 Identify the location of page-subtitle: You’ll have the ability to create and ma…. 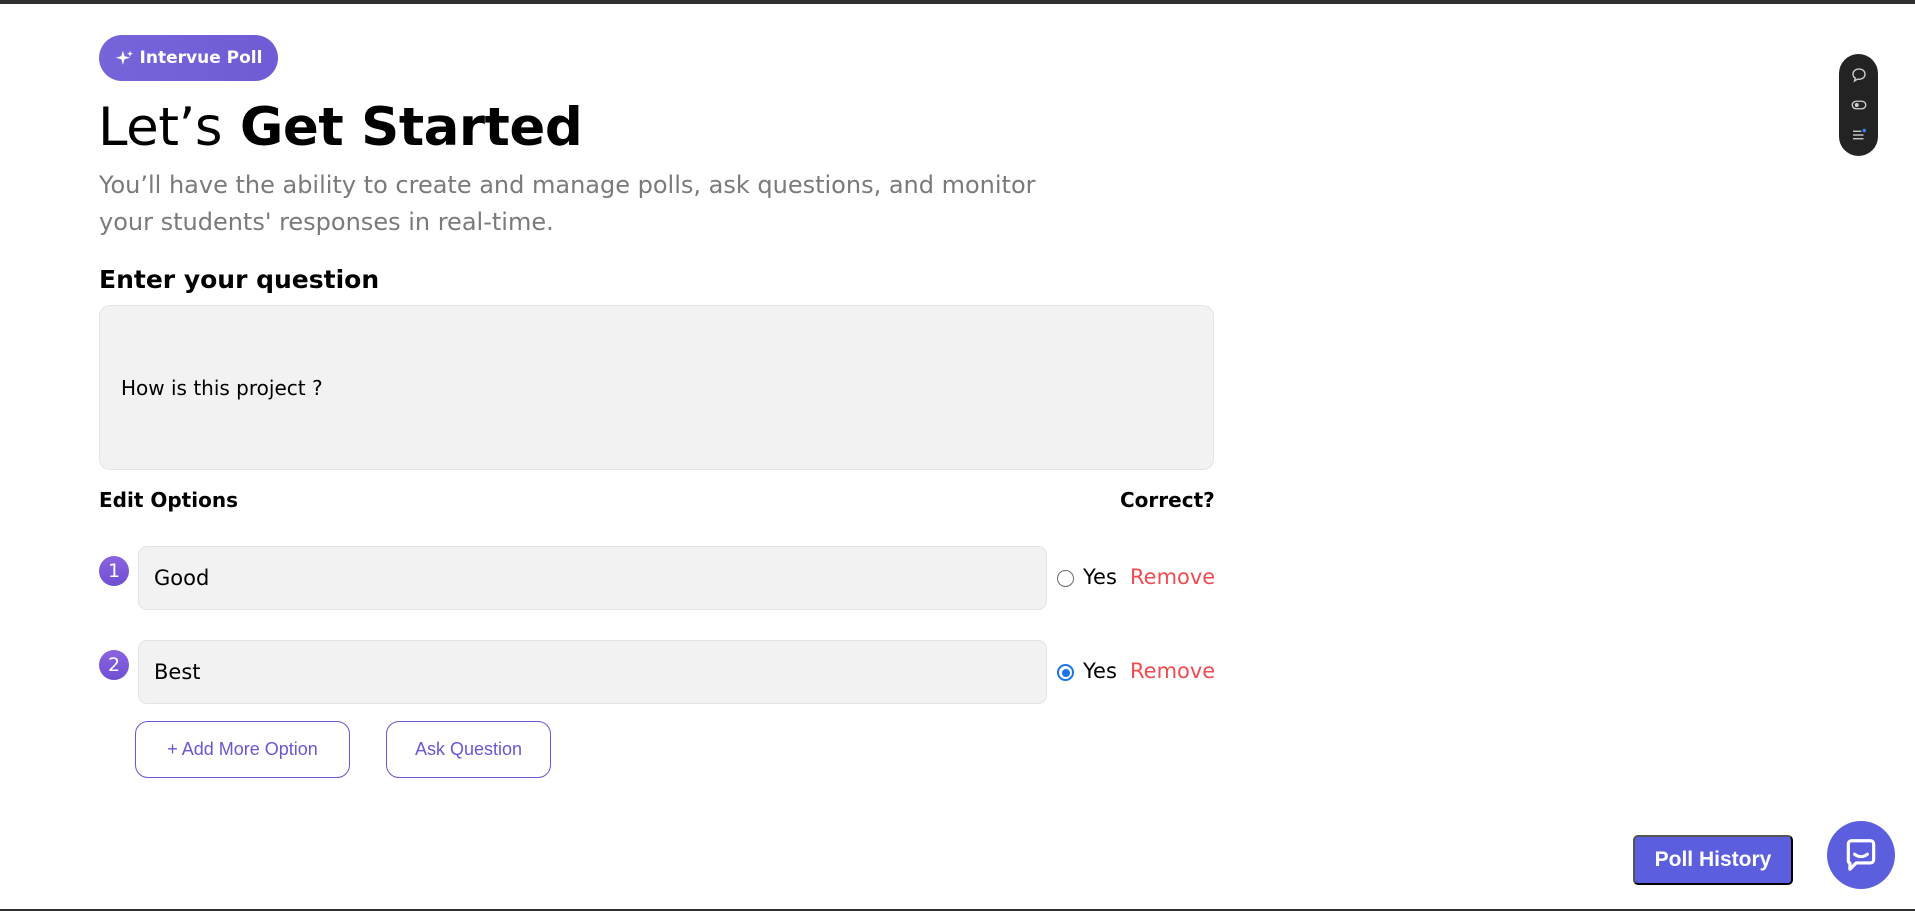
(567, 203).